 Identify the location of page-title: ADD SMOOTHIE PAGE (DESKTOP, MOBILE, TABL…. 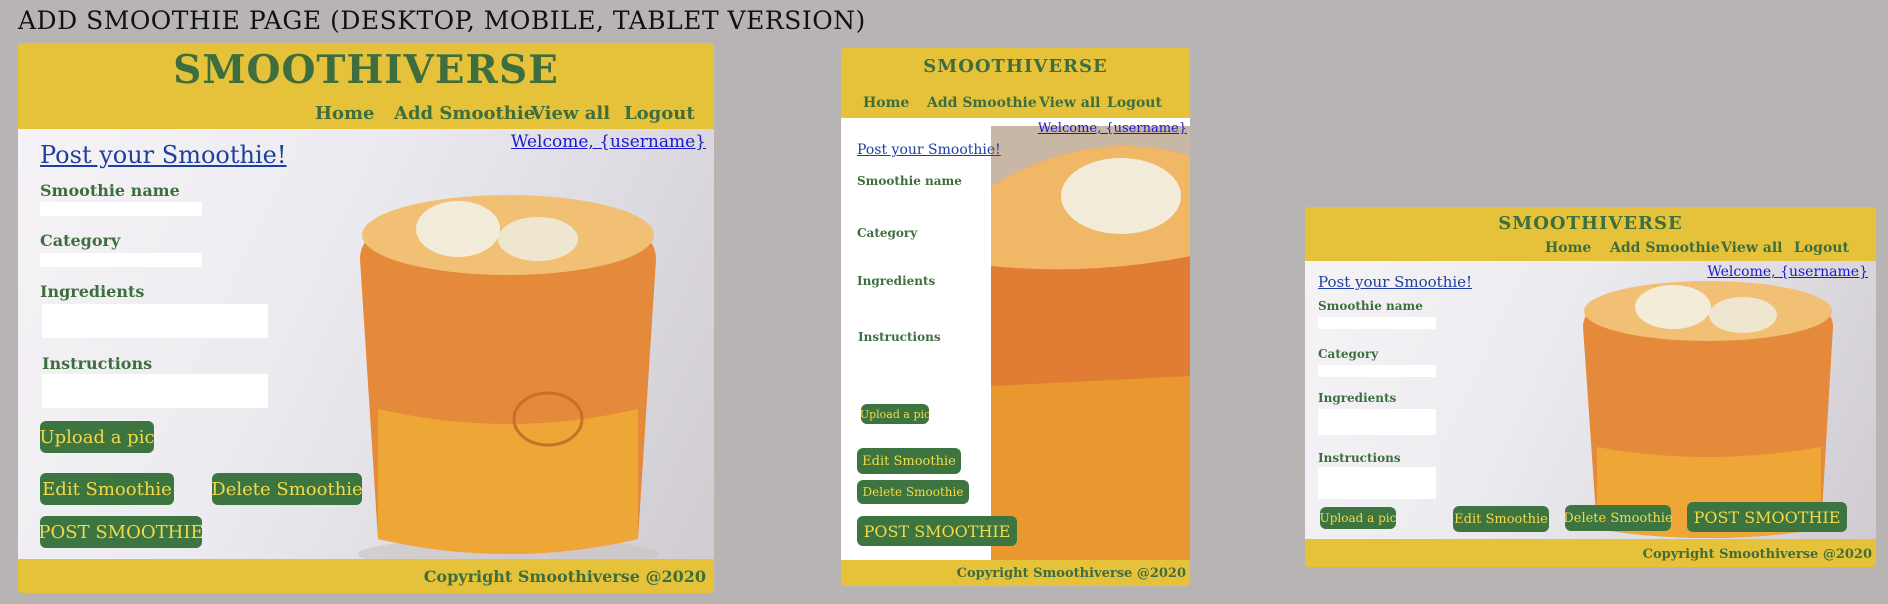
(442, 20).